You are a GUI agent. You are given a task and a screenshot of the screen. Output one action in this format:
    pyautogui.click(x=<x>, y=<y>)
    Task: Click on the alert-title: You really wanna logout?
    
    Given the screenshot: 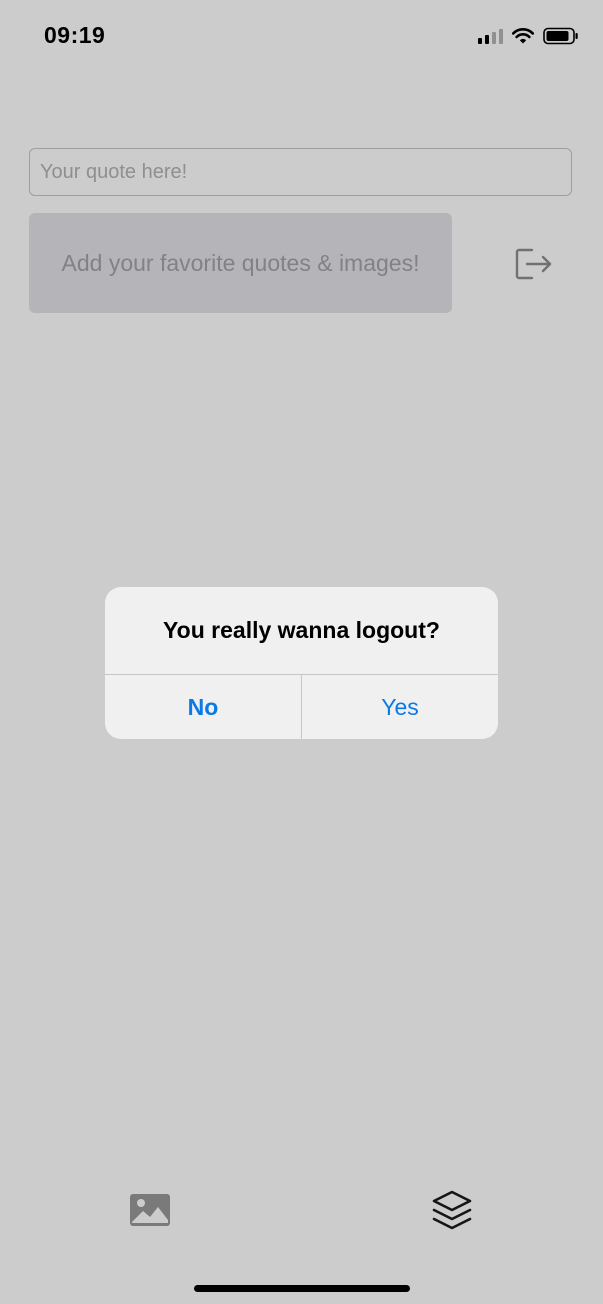 What is the action you would take?
    pyautogui.click(x=301, y=630)
    